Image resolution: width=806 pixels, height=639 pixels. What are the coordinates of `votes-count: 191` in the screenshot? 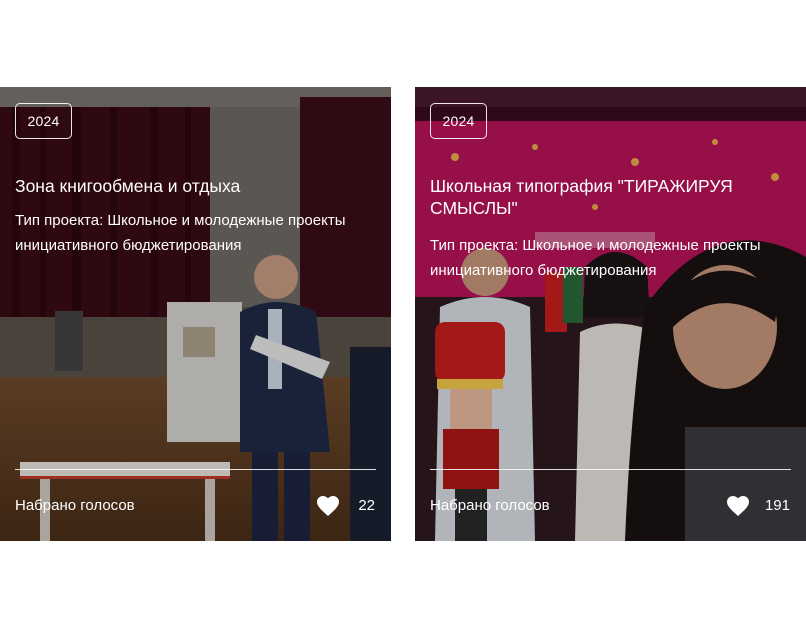 It's located at (777, 505).